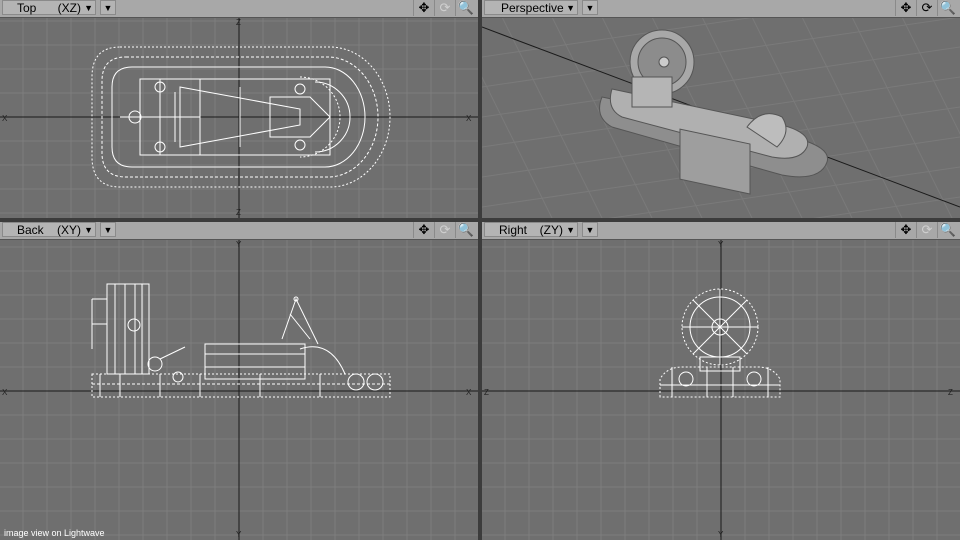 This screenshot has height=540, width=960. I want to click on view-axis-label: (XY), so click(69, 230).